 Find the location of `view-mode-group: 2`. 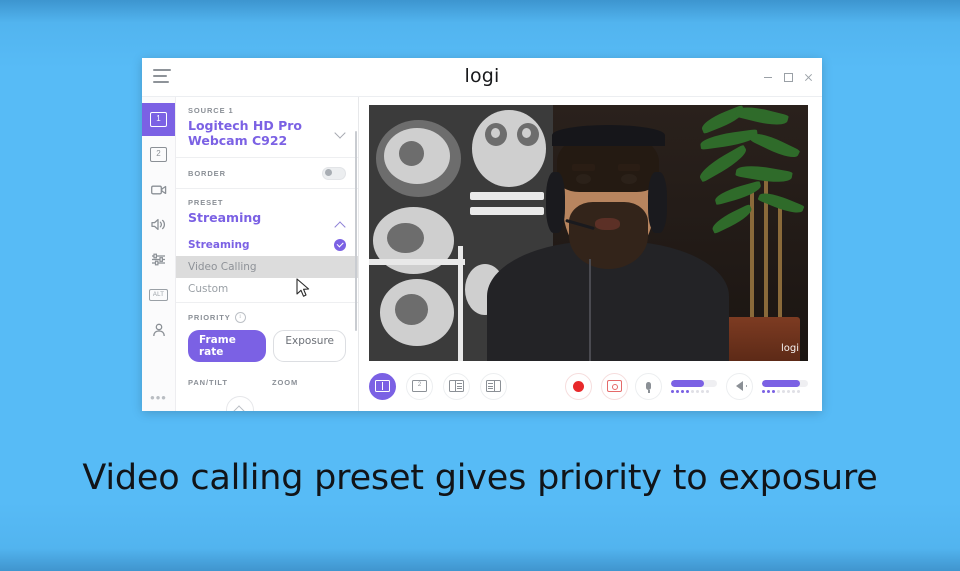

view-mode-group: 2 is located at coordinates (438, 386).